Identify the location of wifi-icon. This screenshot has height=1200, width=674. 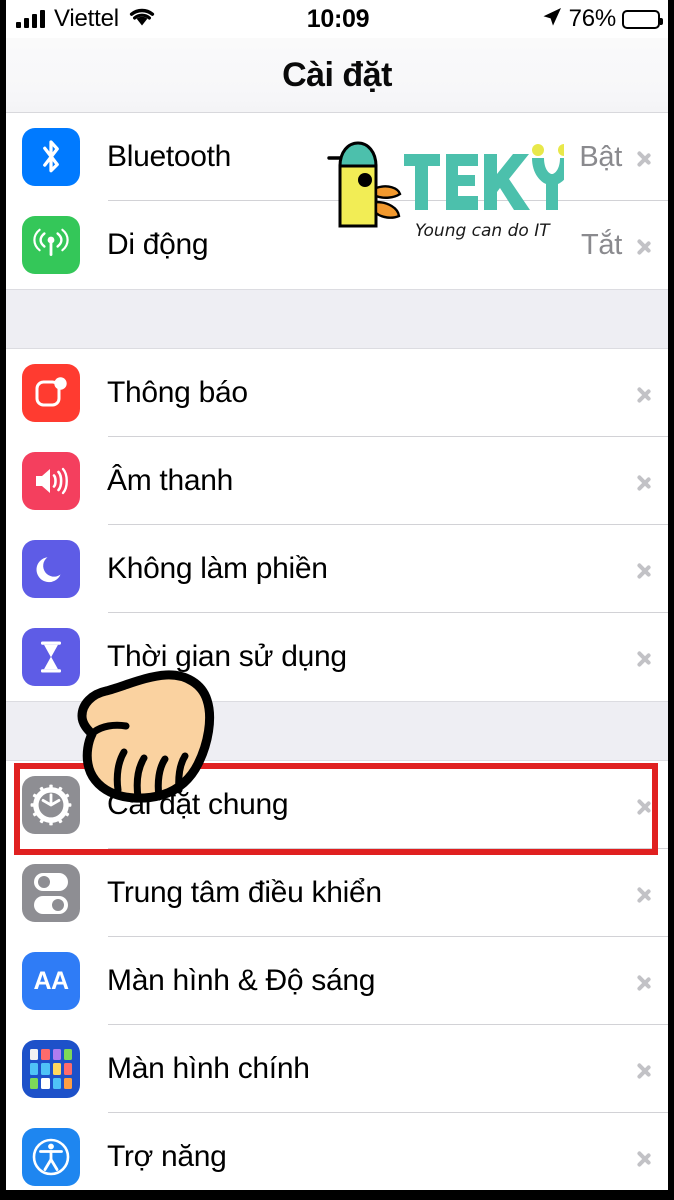
(142, 19).